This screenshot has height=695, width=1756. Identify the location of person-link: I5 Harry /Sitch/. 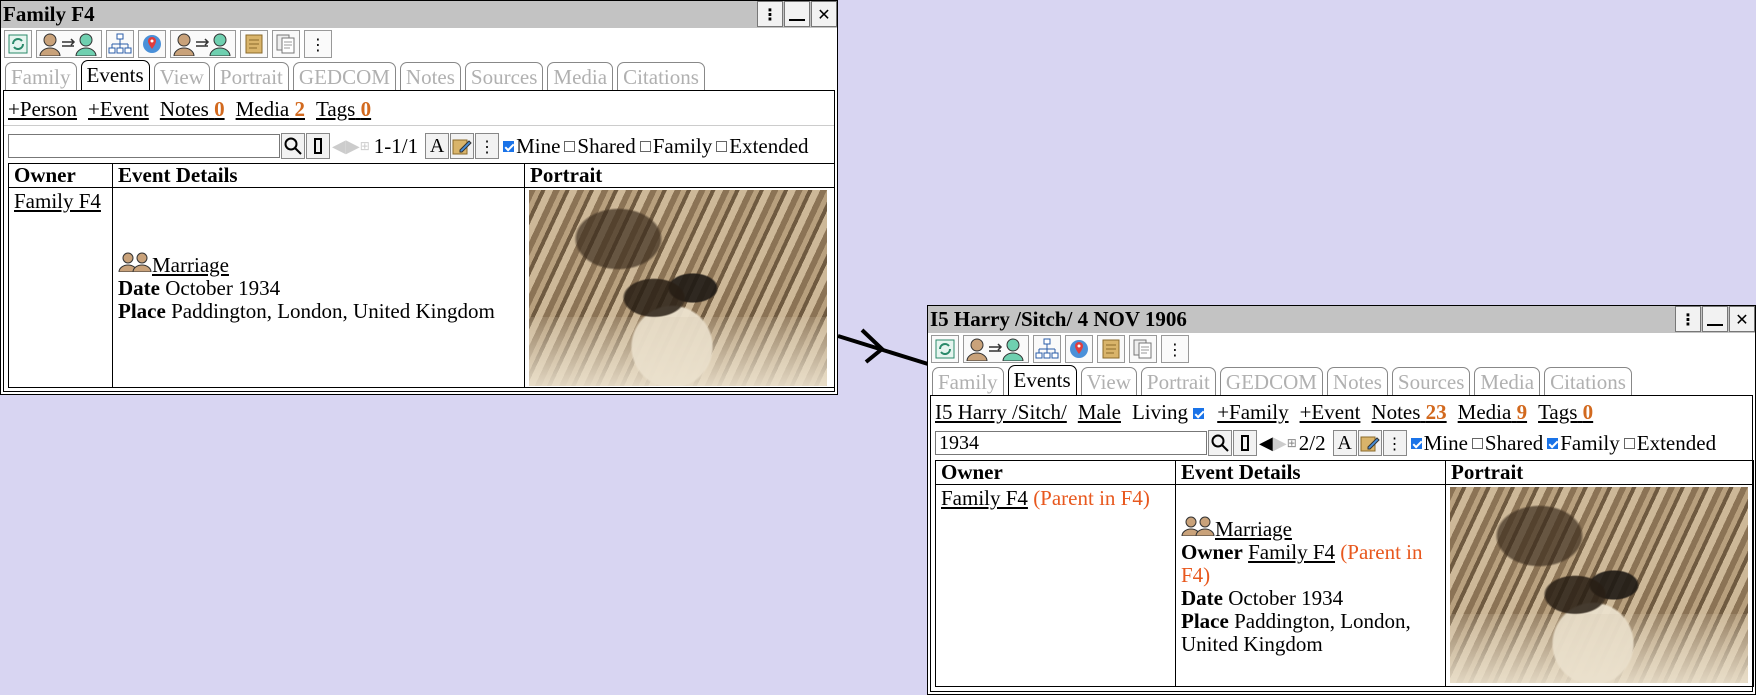
(1001, 412).